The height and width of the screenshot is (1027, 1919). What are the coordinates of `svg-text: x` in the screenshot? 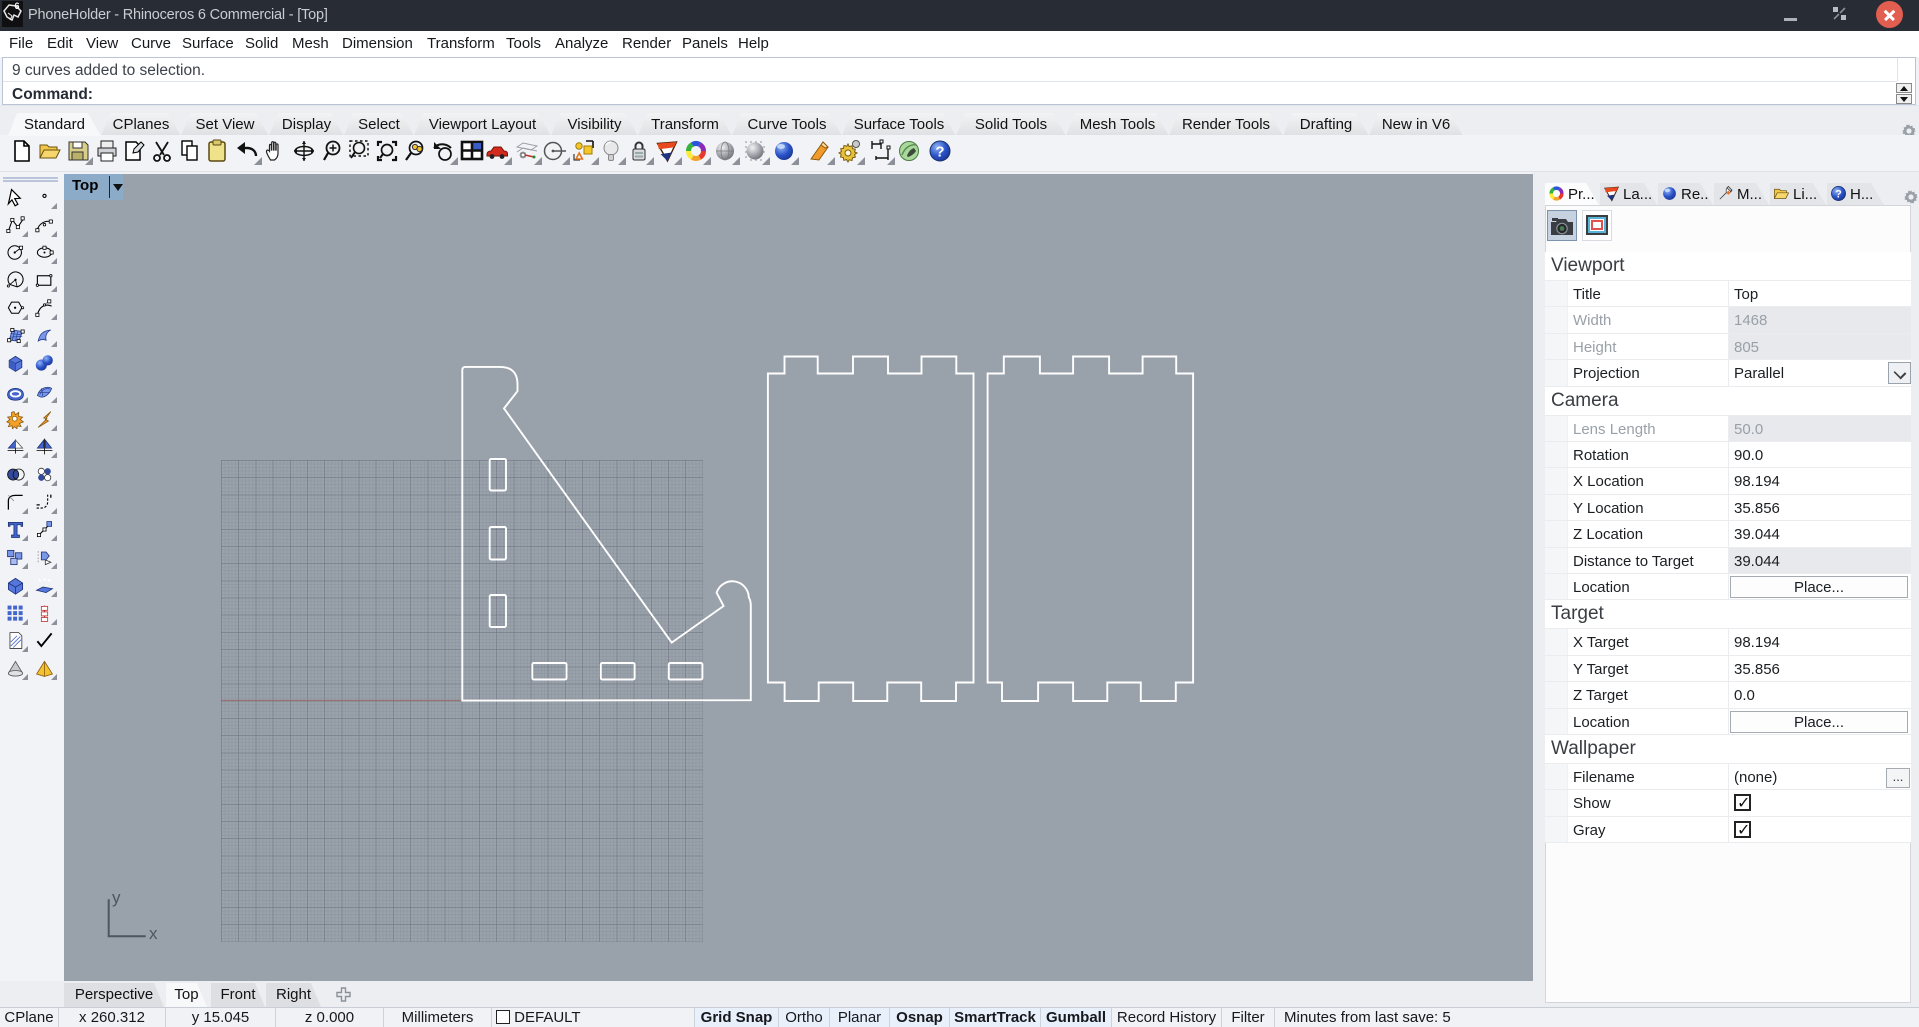 It's located at (153, 933).